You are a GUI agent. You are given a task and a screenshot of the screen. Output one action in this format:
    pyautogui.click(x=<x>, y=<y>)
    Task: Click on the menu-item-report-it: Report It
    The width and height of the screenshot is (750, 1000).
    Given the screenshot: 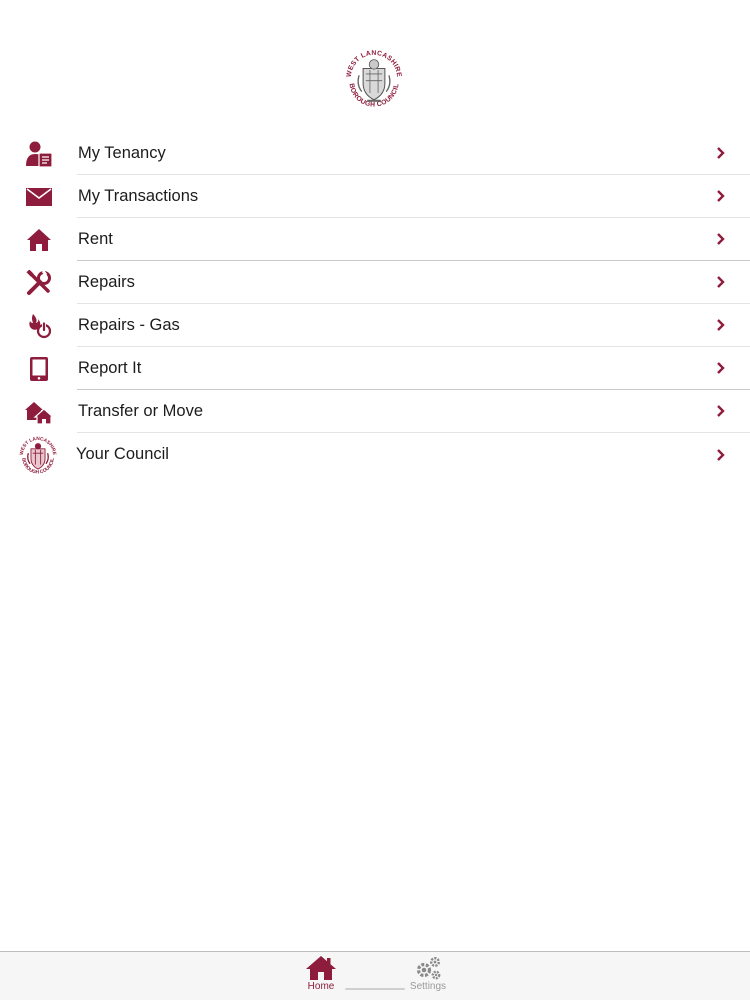 What is the action you would take?
    pyautogui.click(x=375, y=368)
    